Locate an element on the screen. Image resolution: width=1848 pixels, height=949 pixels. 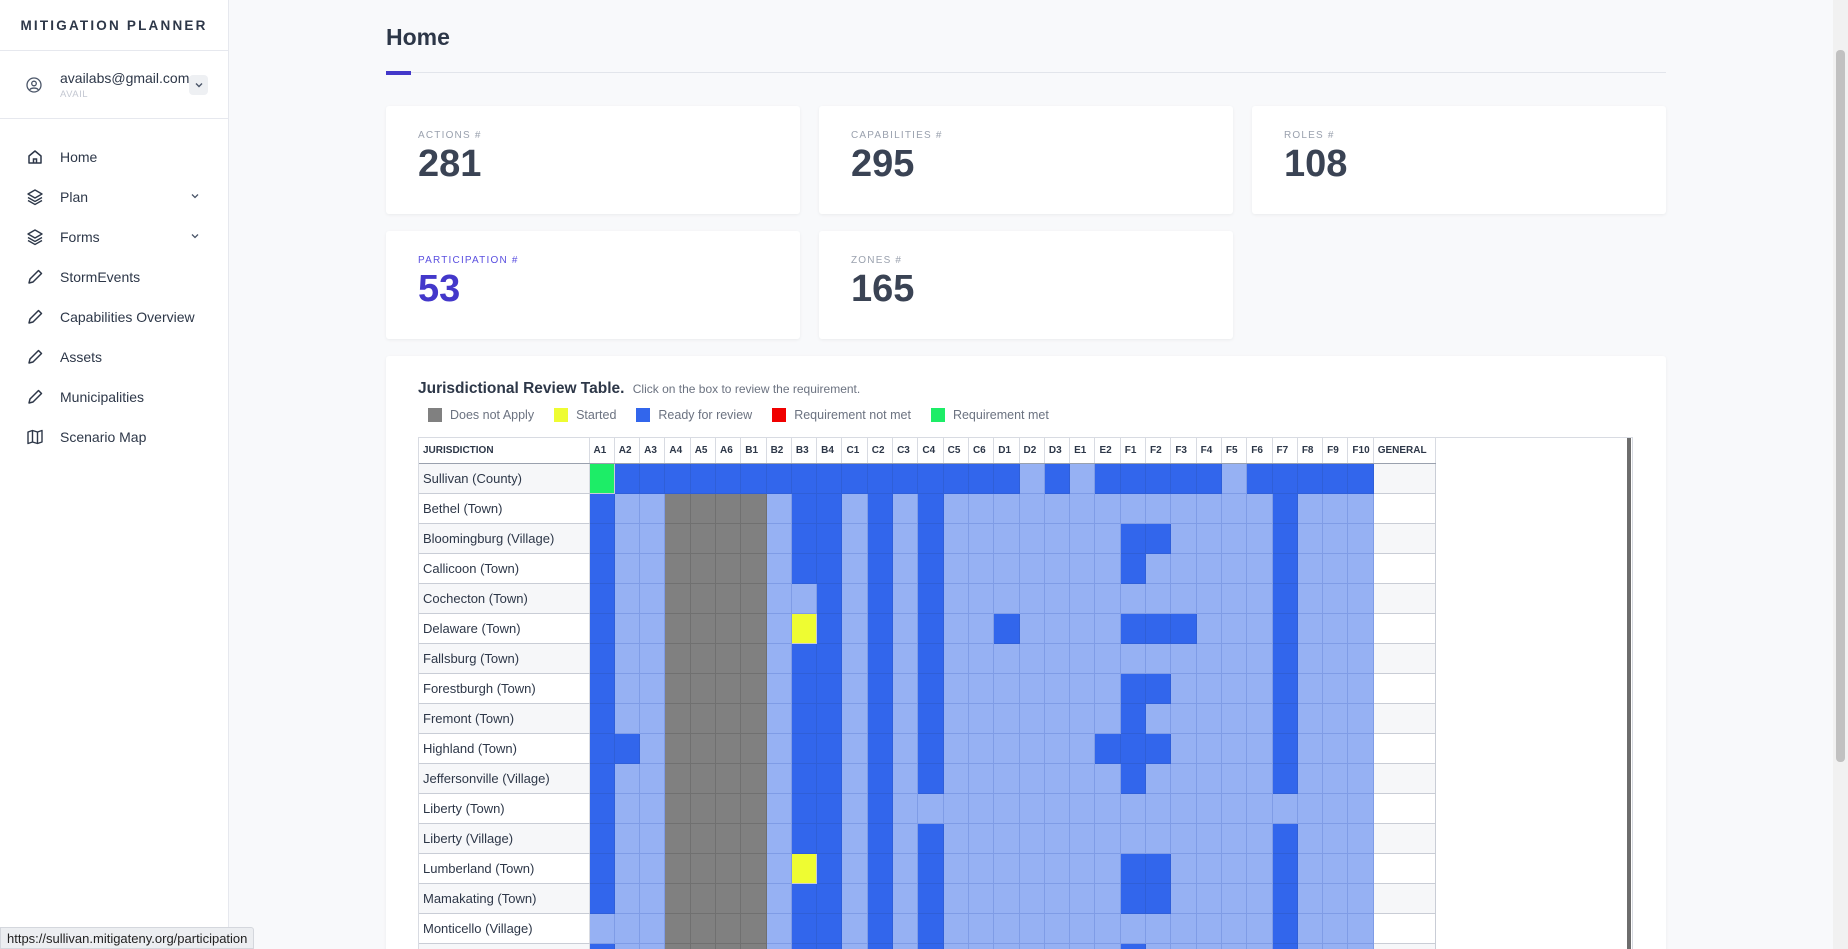
stat-card-actions: ACTIONS # 281 is located at coordinates (593, 160).